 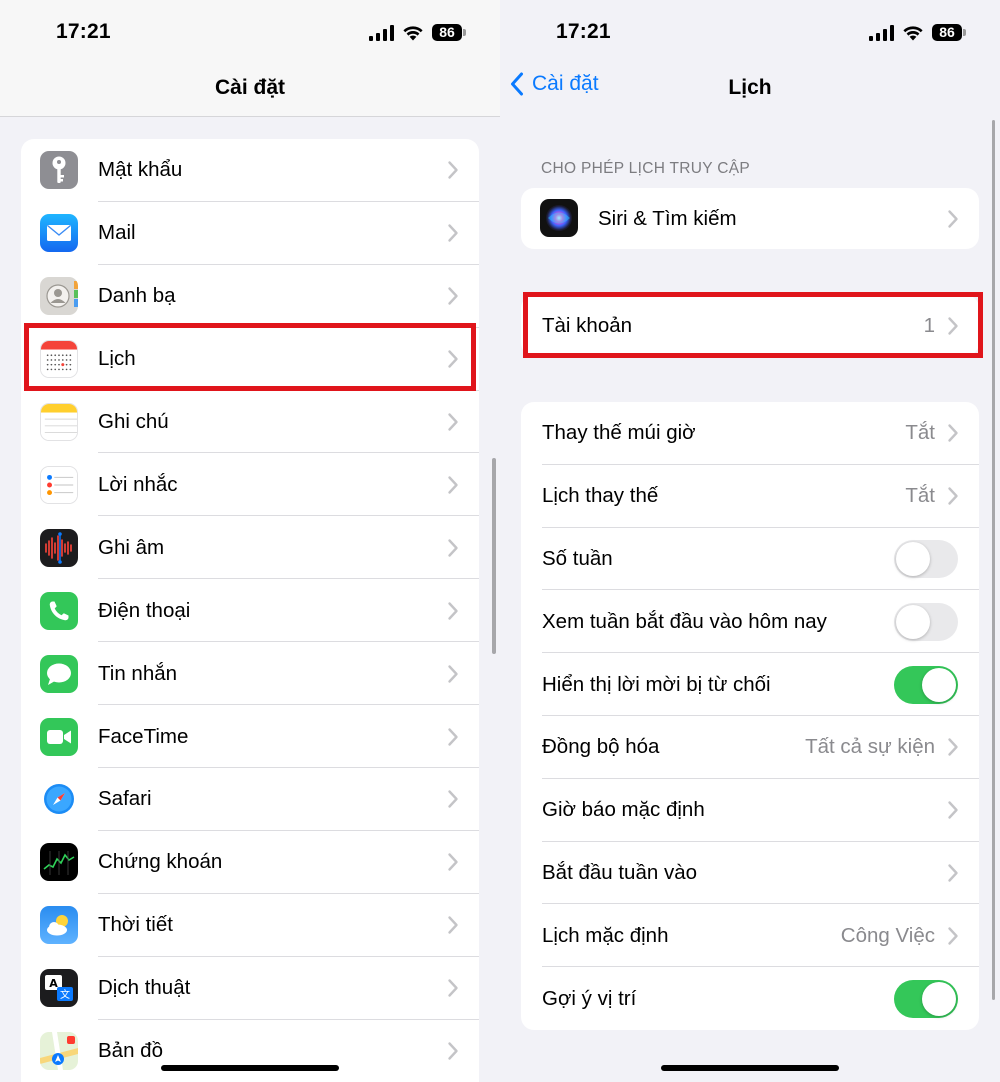 What do you see at coordinates (577, 558) in the screenshot?
I see `option-label: Số tuần` at bounding box center [577, 558].